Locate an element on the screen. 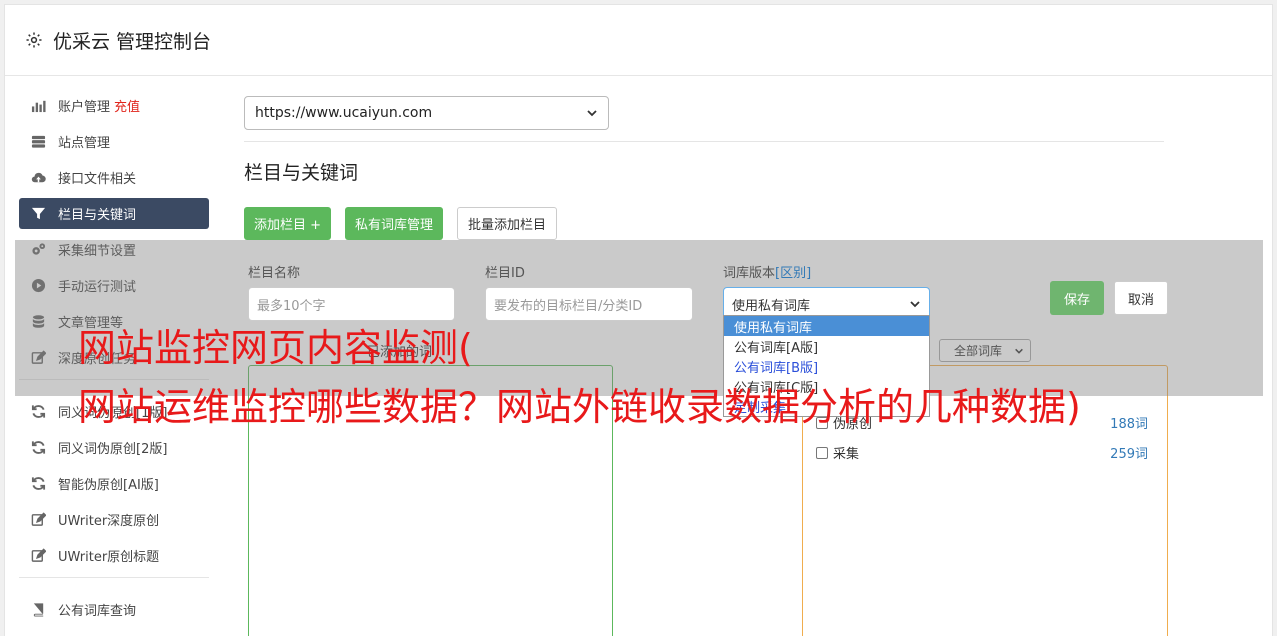 This screenshot has width=1277, height=636. column-id-input: 要发布的目标栏目/分类ID is located at coordinates (589, 304).